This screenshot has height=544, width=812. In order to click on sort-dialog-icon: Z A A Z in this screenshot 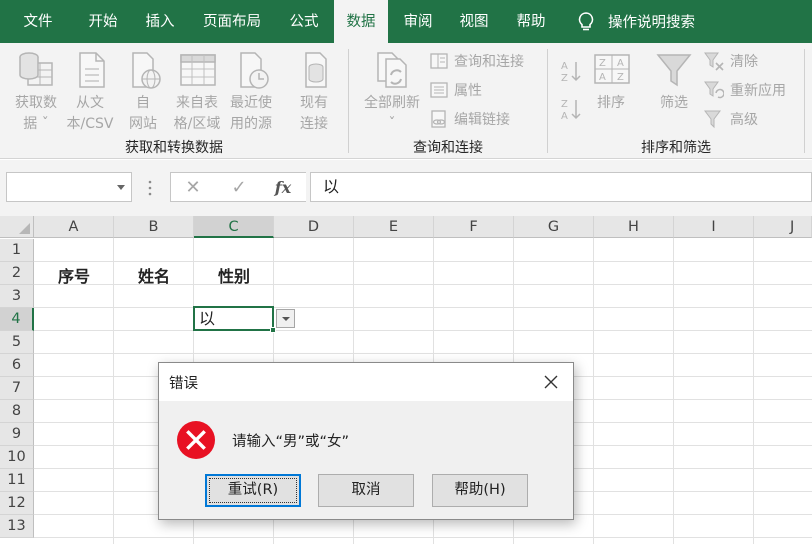, I will do `click(612, 69)`.